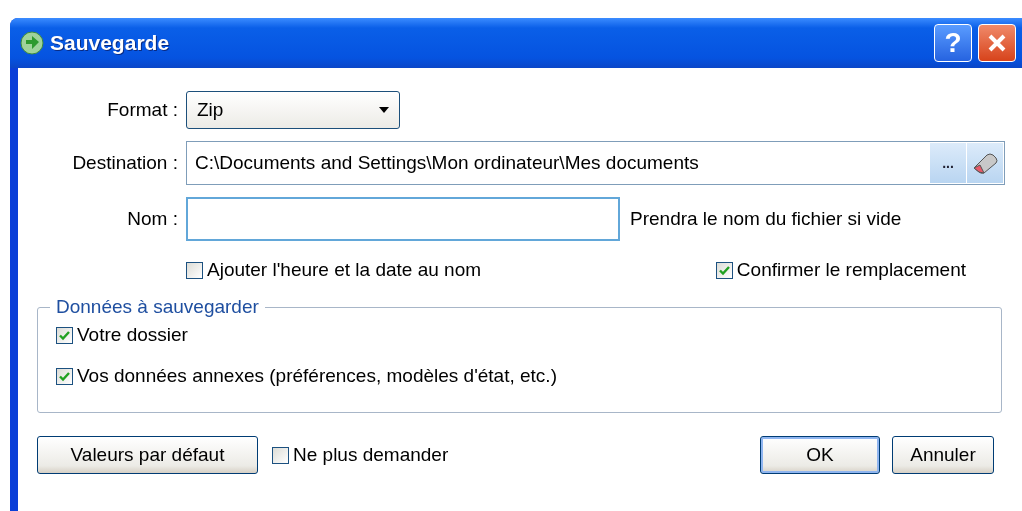 This screenshot has height=511, width=1022. I want to click on field-label: Destination :, so click(124, 163).